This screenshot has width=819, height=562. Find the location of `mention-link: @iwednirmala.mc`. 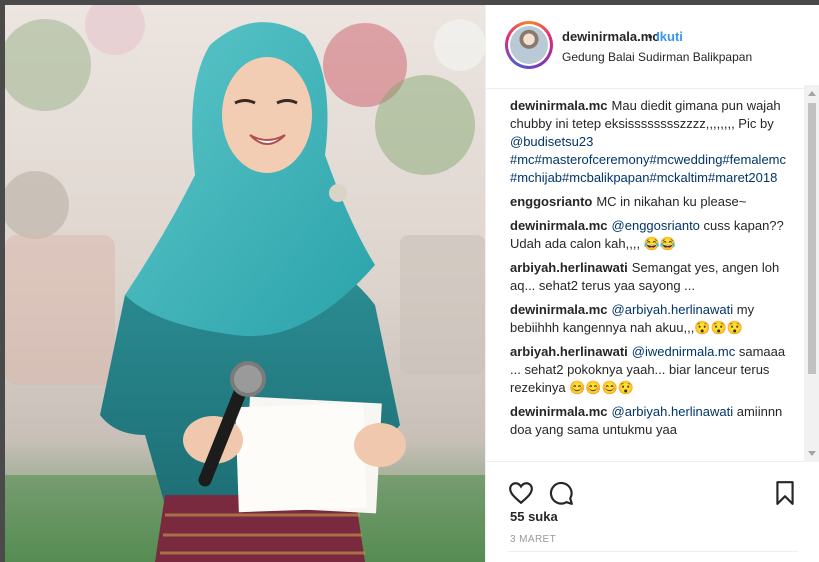

mention-link: @iwednirmala.mc is located at coordinates (684, 351).